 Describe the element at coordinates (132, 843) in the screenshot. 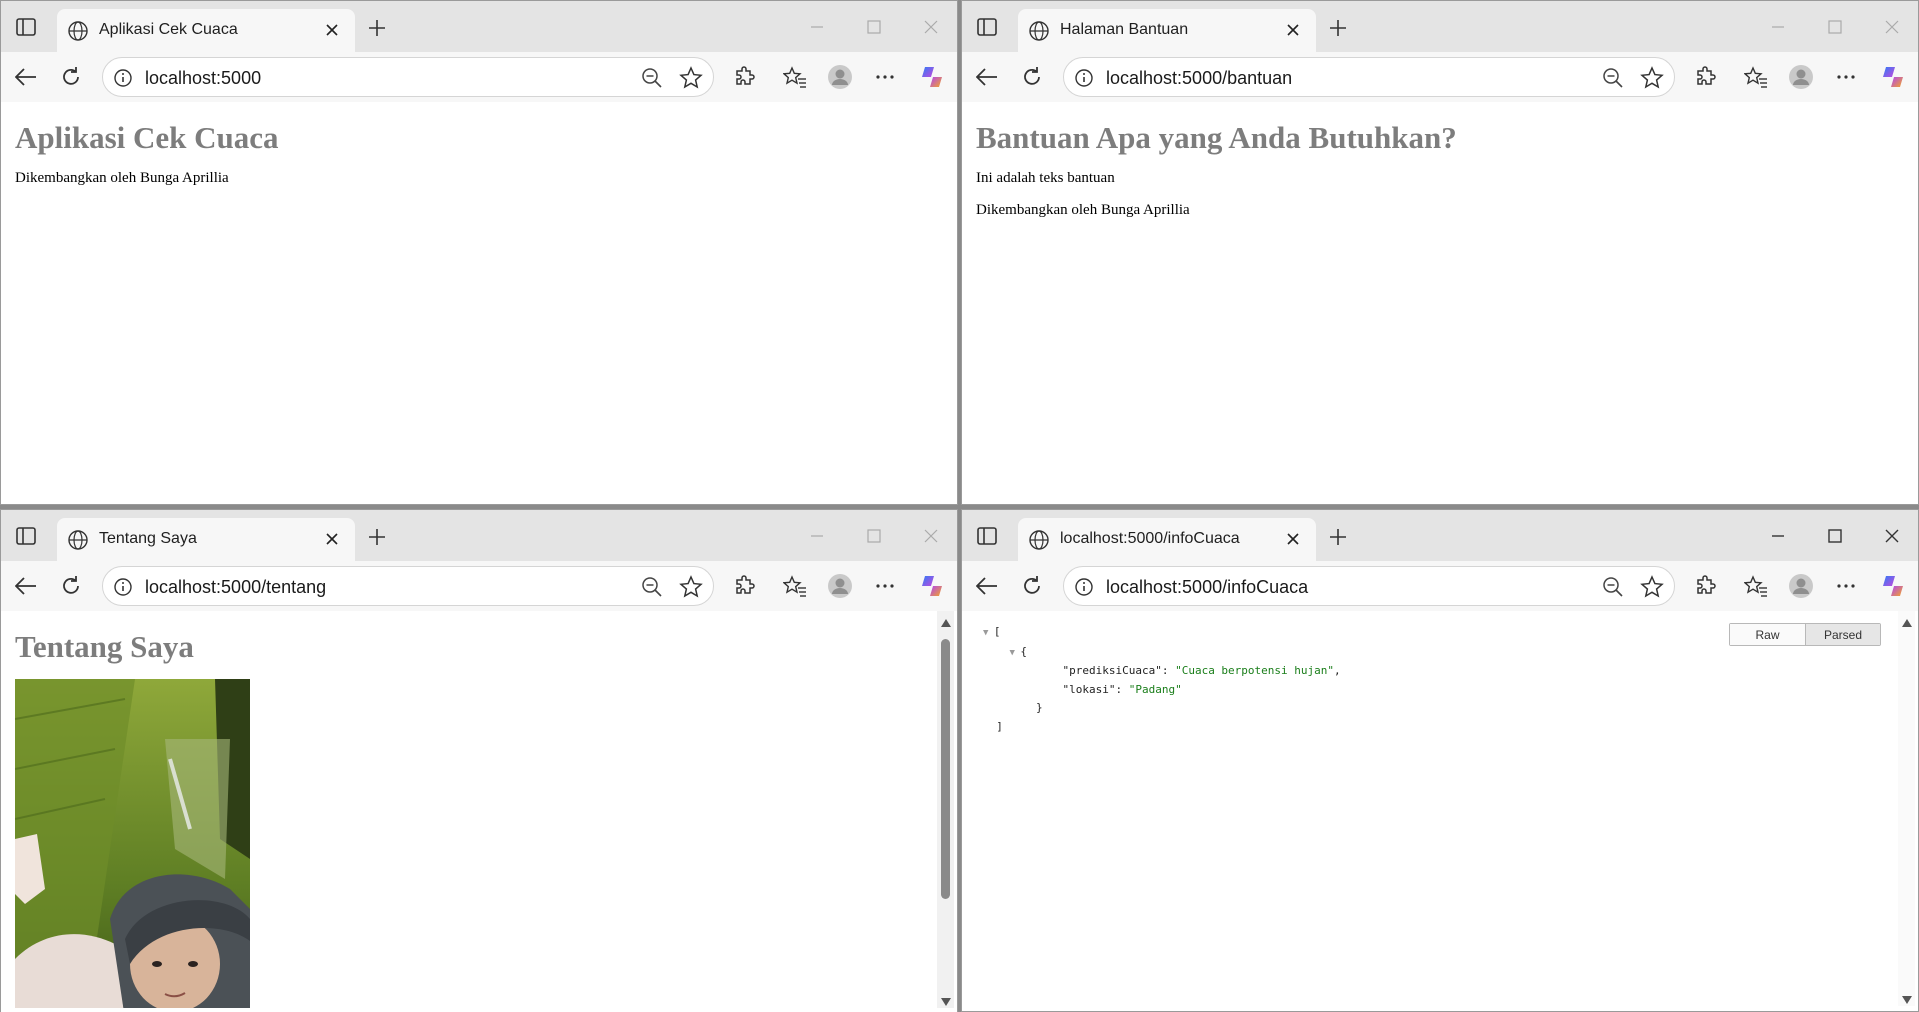

I see `profile-photo` at that location.